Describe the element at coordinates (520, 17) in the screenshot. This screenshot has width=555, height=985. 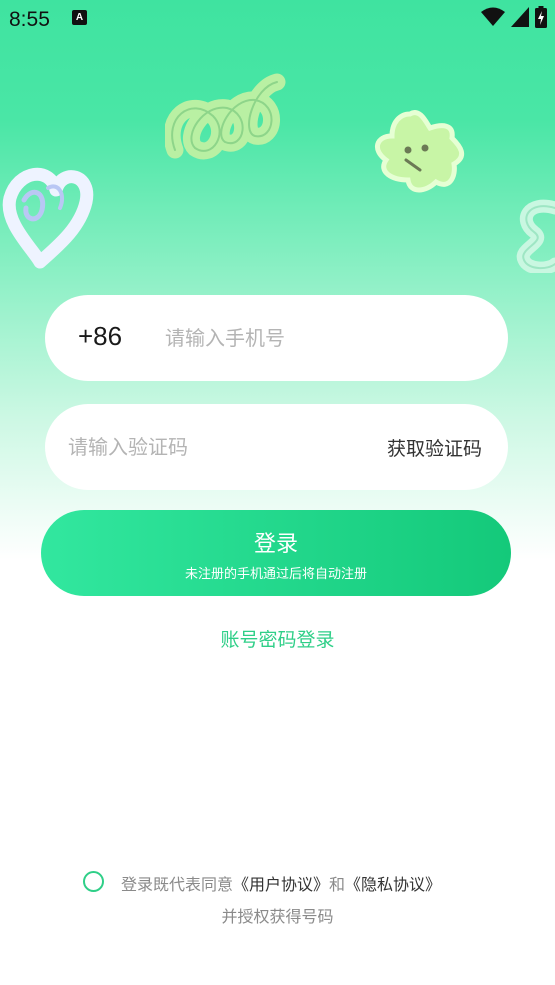
I see `cell-signal-icon` at that location.